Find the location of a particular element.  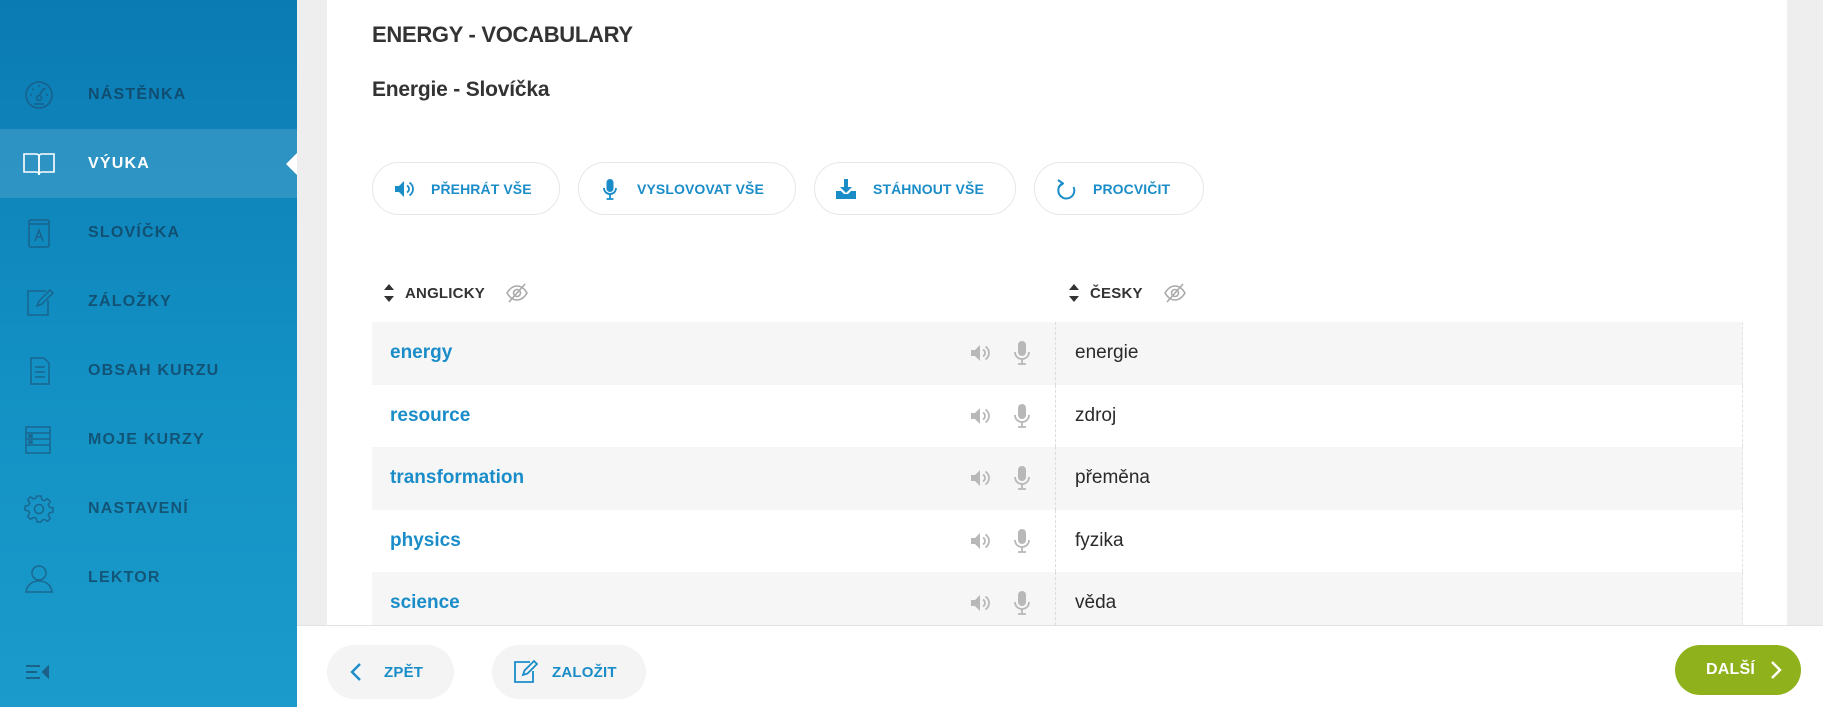

english-word: science is located at coordinates (425, 603).